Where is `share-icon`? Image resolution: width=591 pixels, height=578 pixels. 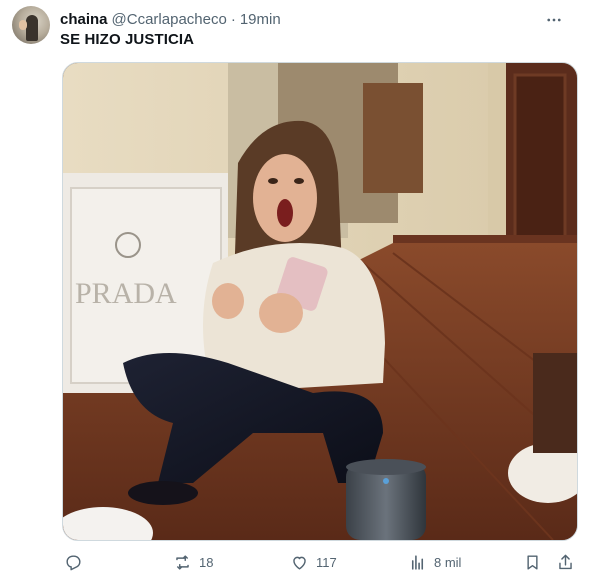 share-icon is located at coordinates (565, 561).